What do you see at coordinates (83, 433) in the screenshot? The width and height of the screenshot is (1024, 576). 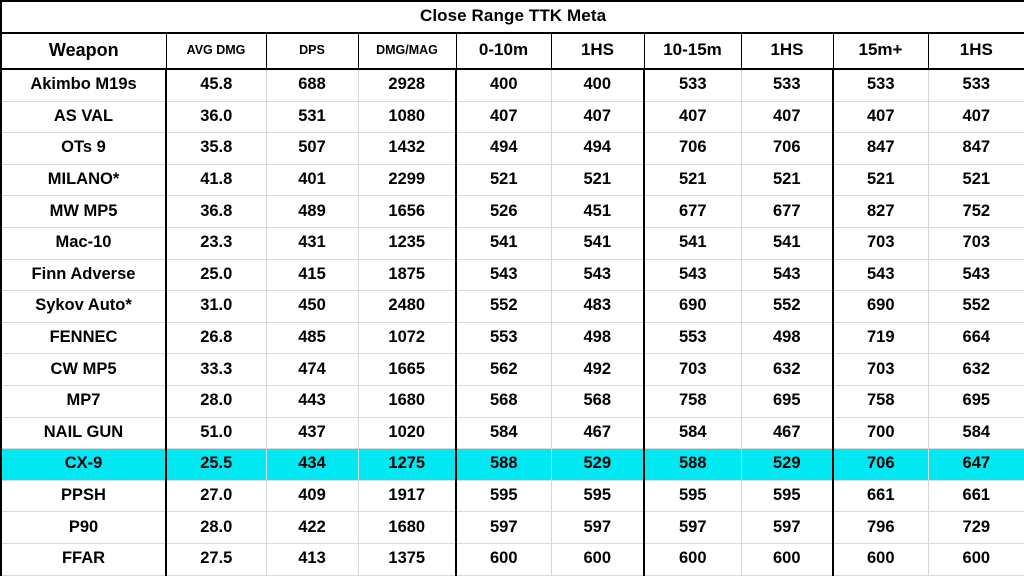 I see `cell-weapon-name: NAIL GUN` at bounding box center [83, 433].